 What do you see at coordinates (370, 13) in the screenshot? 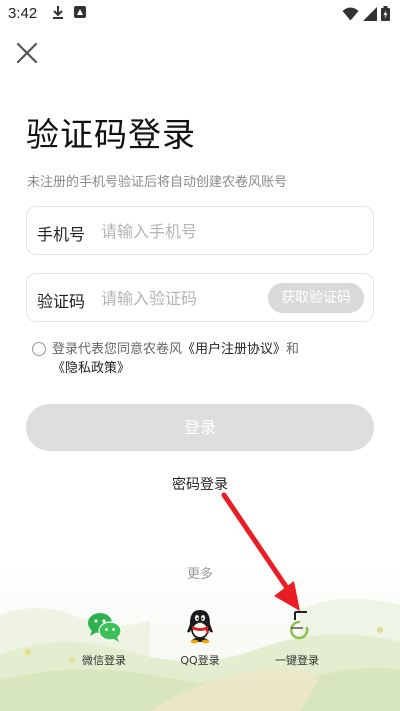
I see `signal-icon` at bounding box center [370, 13].